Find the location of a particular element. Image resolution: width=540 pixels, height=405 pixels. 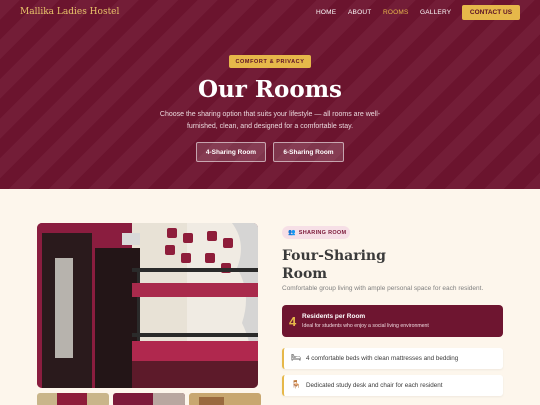

hero-badge: COMFORT & PRIVACY is located at coordinates (270, 61).